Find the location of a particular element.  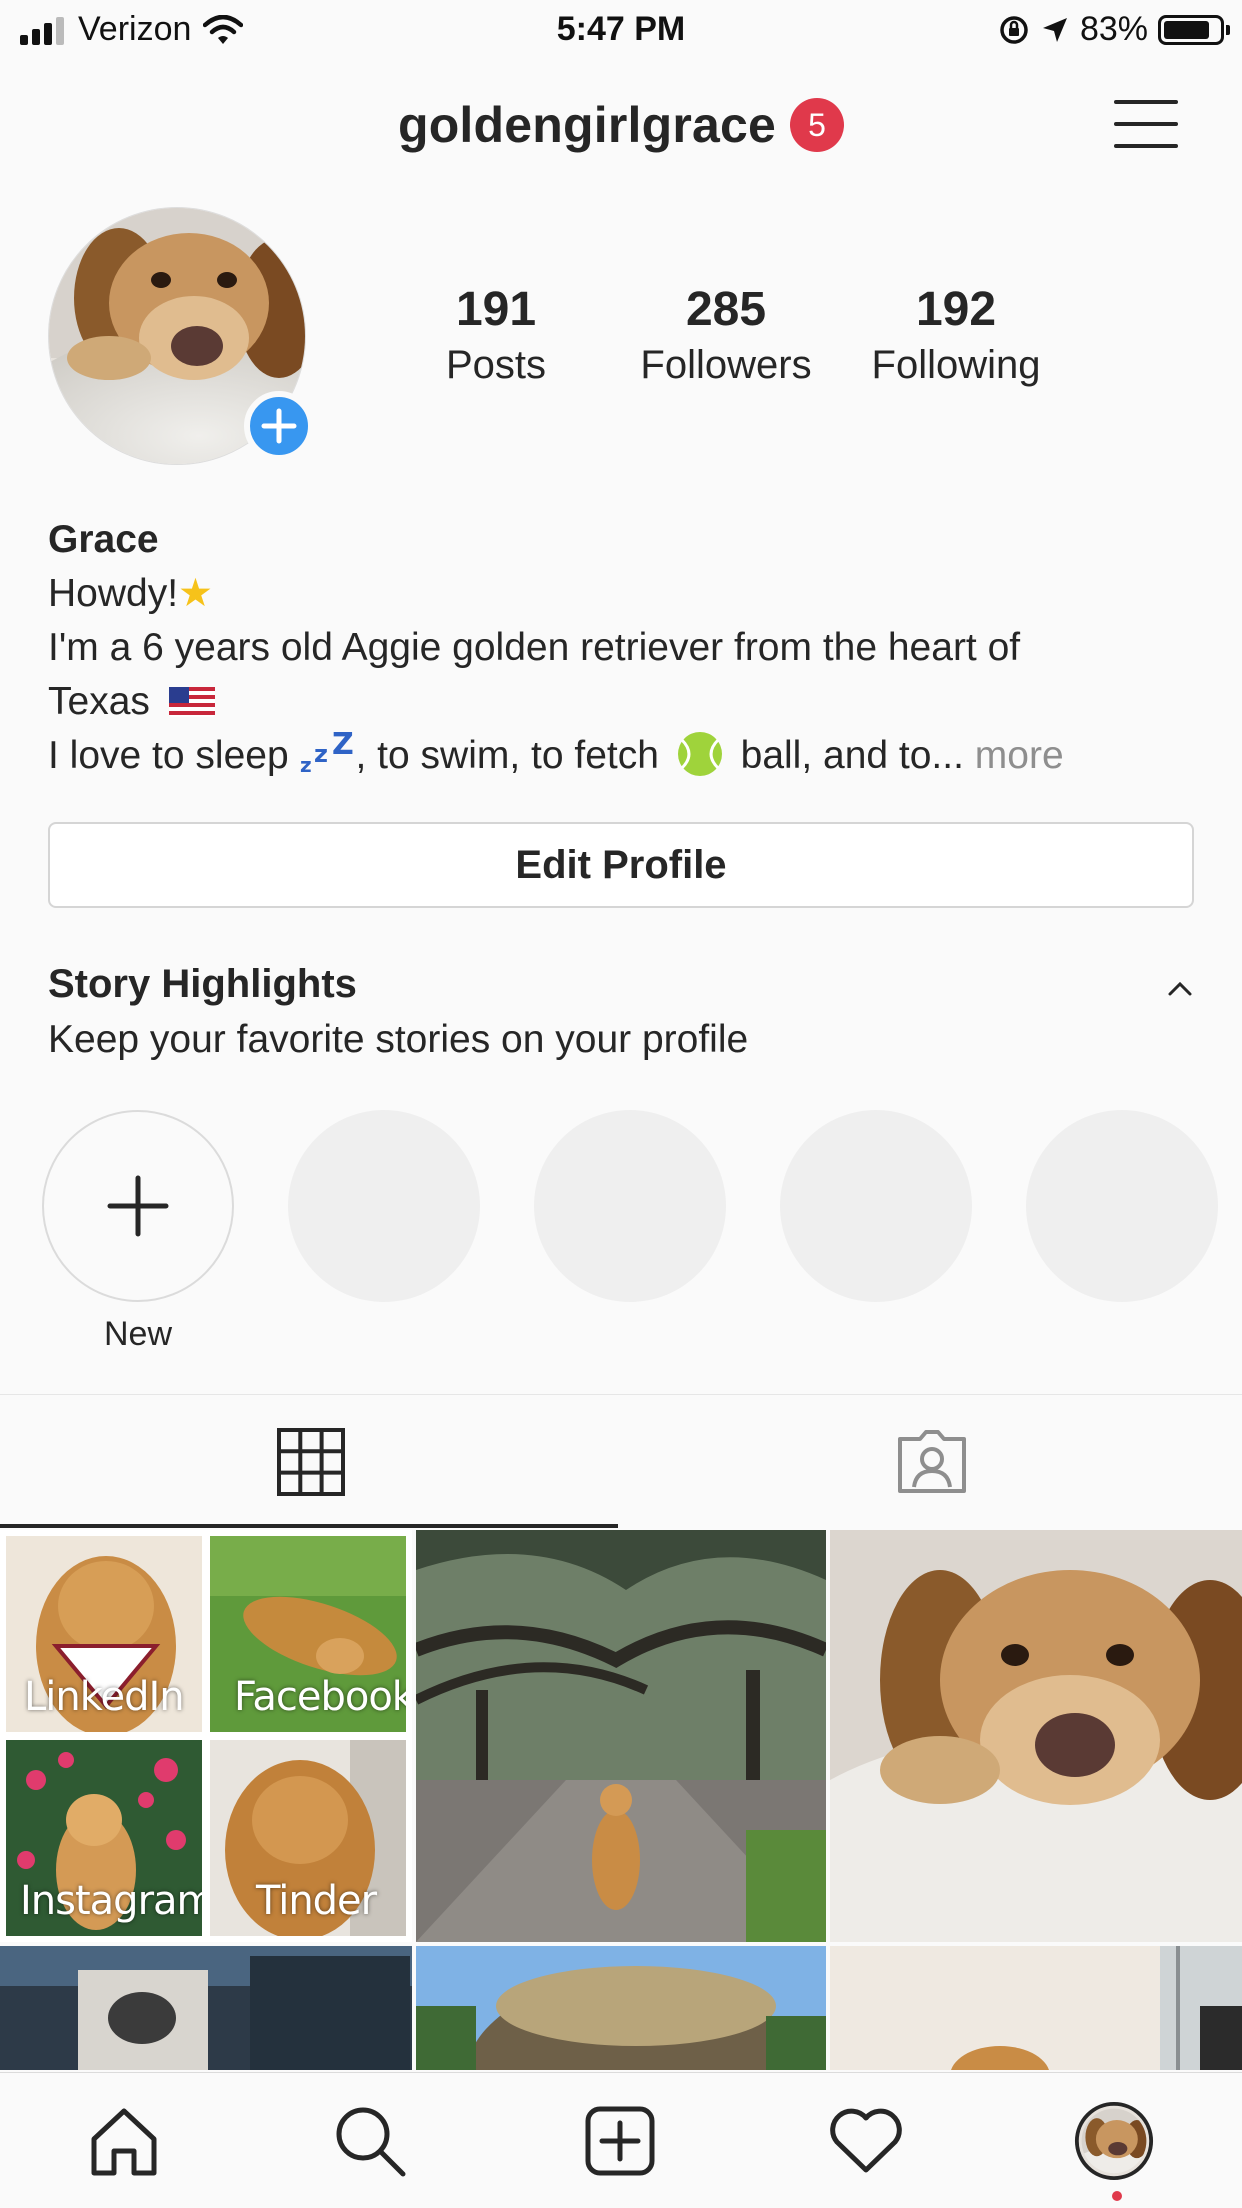

bio-text: , to swim, to fetch is located at coordinates (507, 755).